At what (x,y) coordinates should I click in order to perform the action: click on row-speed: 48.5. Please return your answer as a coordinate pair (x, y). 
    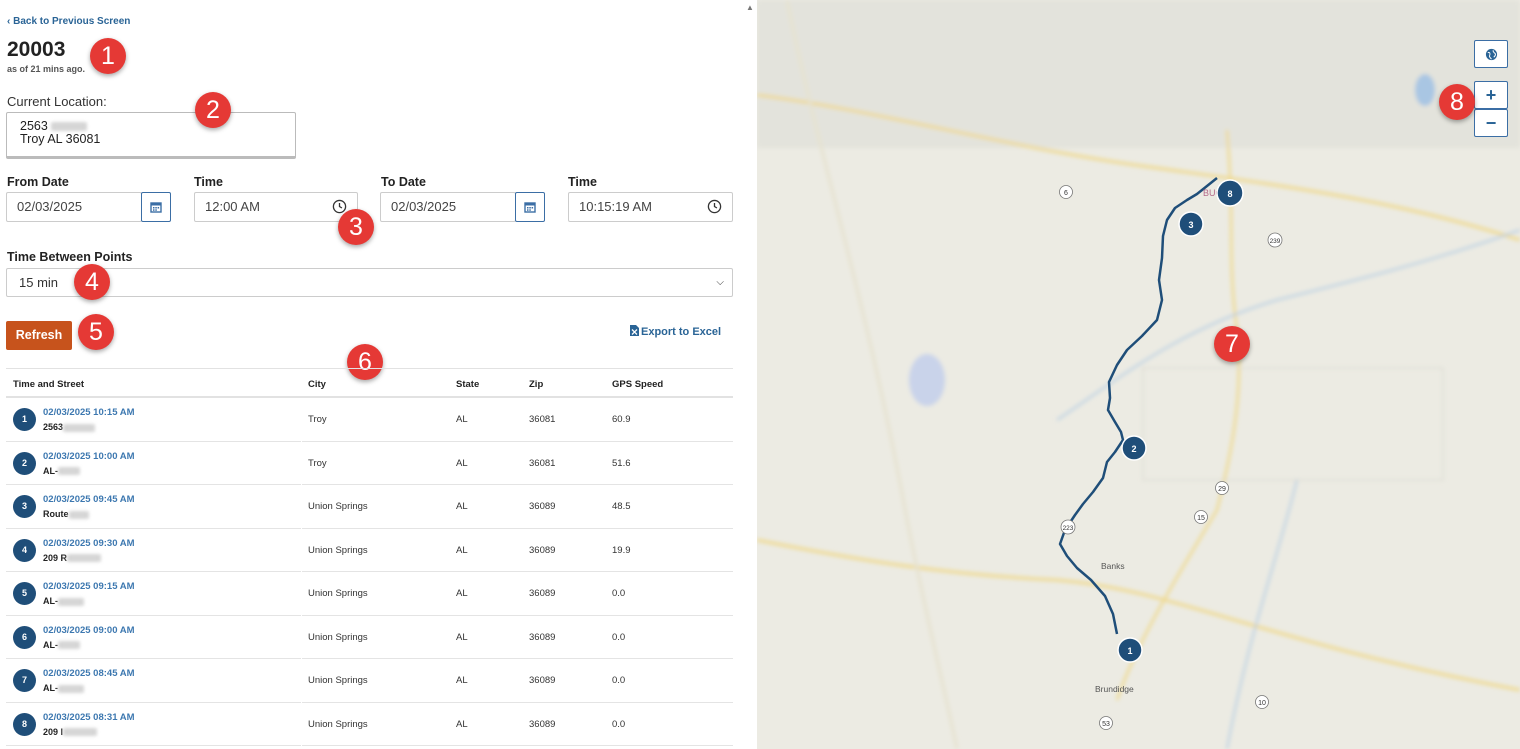
    Looking at the image, I should click on (621, 506).